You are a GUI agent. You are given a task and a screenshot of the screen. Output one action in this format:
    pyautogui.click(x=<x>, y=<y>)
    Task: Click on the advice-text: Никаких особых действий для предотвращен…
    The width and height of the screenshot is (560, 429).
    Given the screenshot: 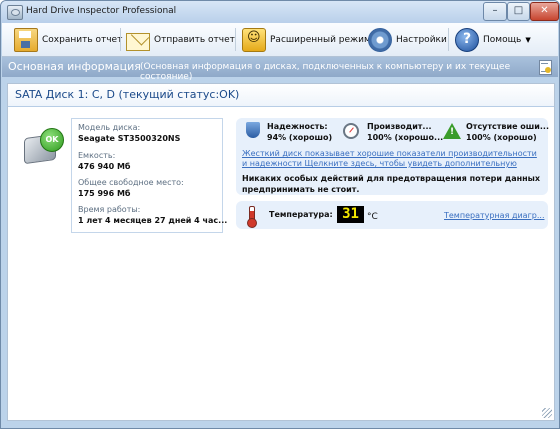 What is the action you would take?
    pyautogui.click(x=391, y=184)
    